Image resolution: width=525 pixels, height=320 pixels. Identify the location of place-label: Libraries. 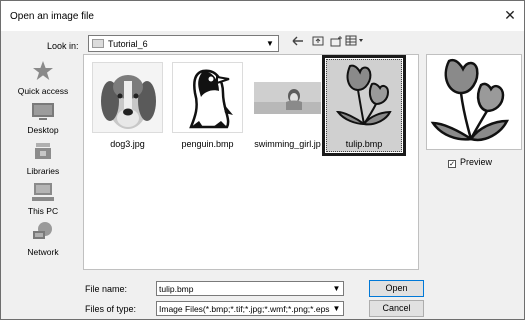
(43, 171).